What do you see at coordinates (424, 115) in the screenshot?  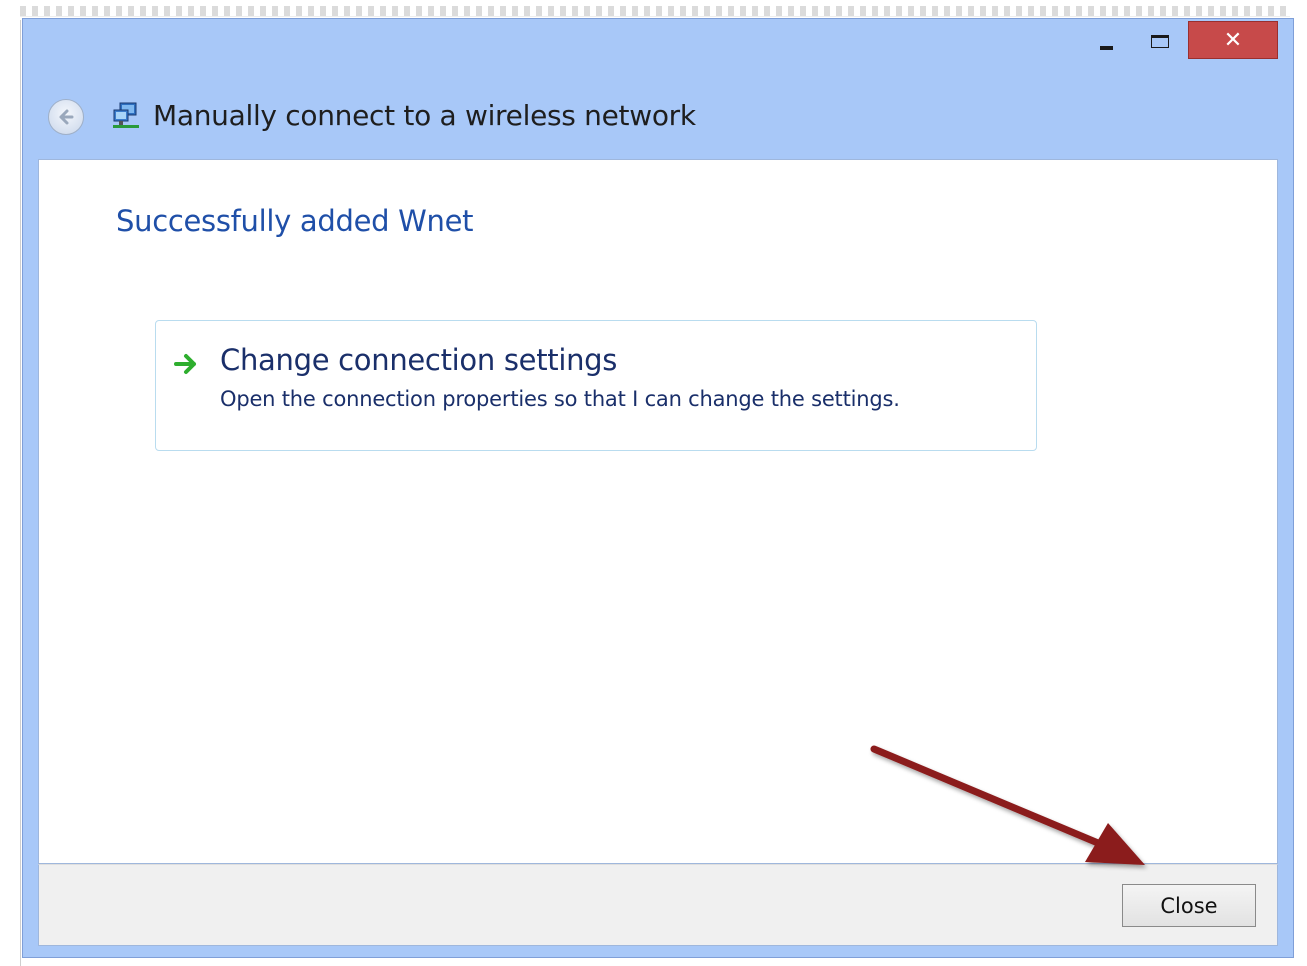 I see `dialog-title: Manually connect to a wireless network` at bounding box center [424, 115].